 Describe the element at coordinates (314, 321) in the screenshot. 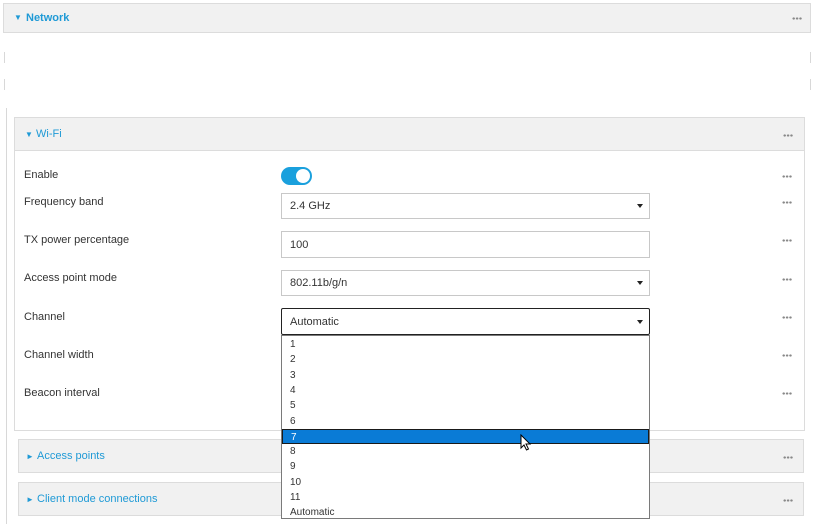

I see `channel-value: Automatic` at that location.